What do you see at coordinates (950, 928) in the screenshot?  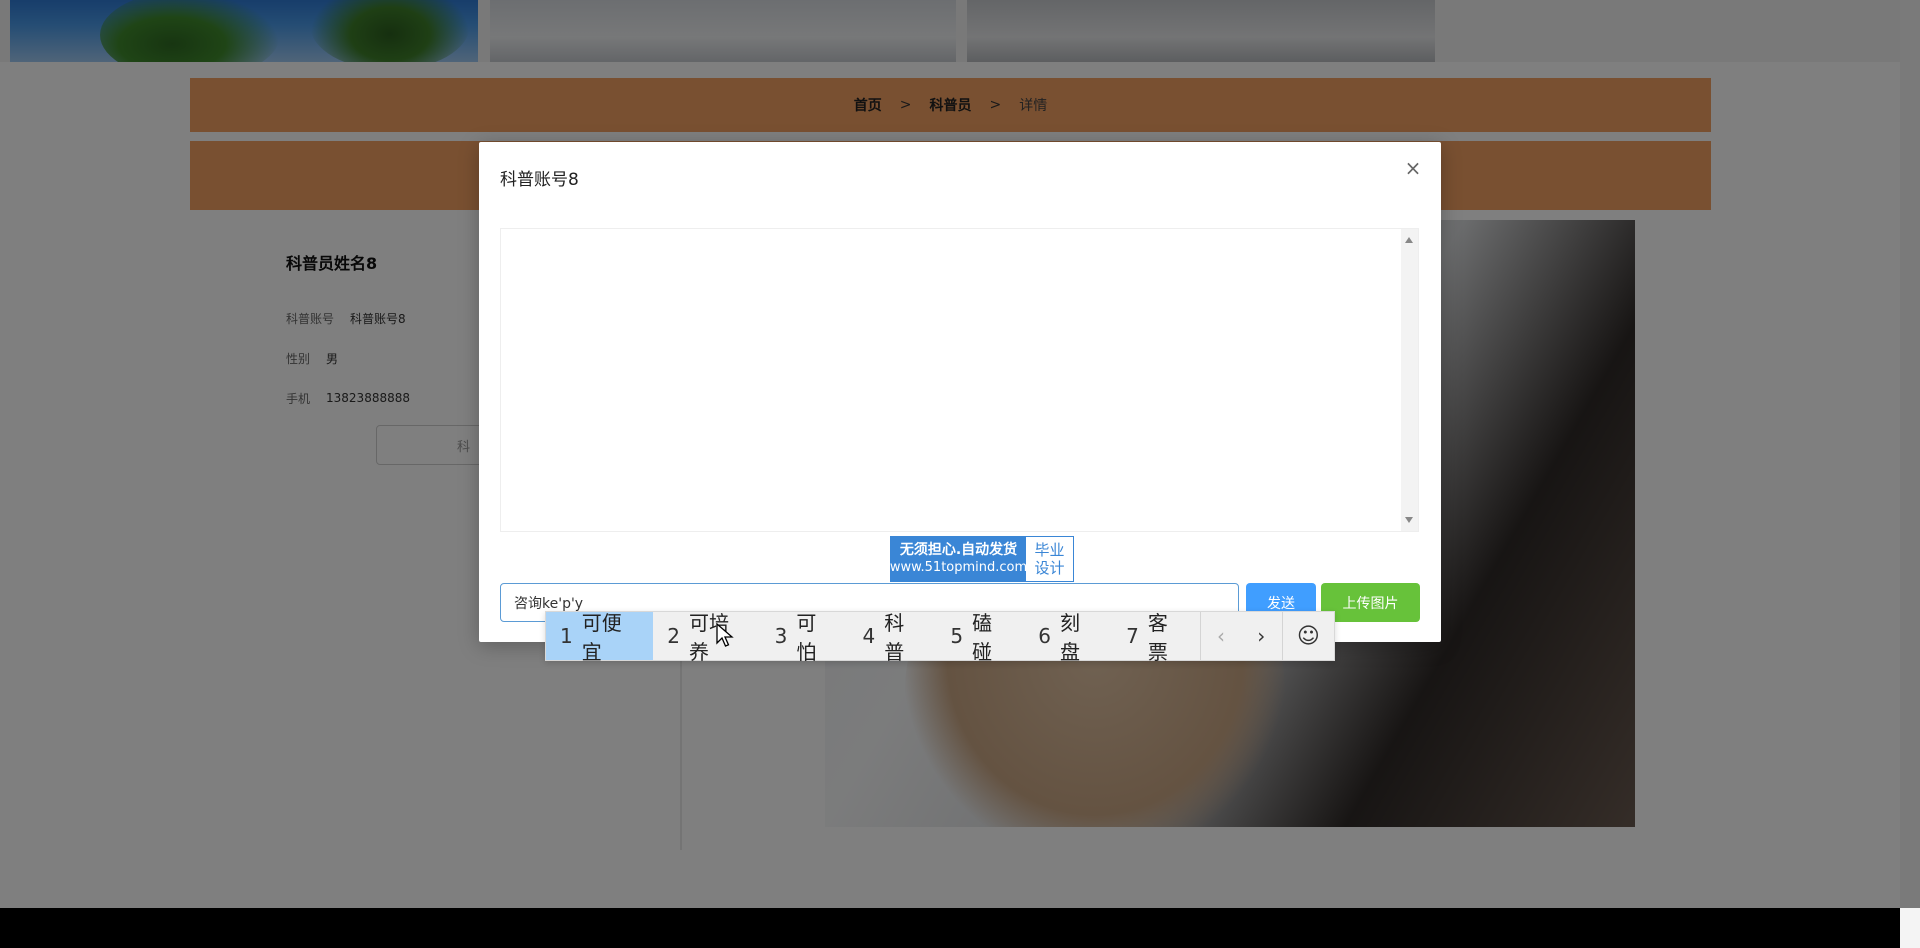 I see `bottom-bar` at bounding box center [950, 928].